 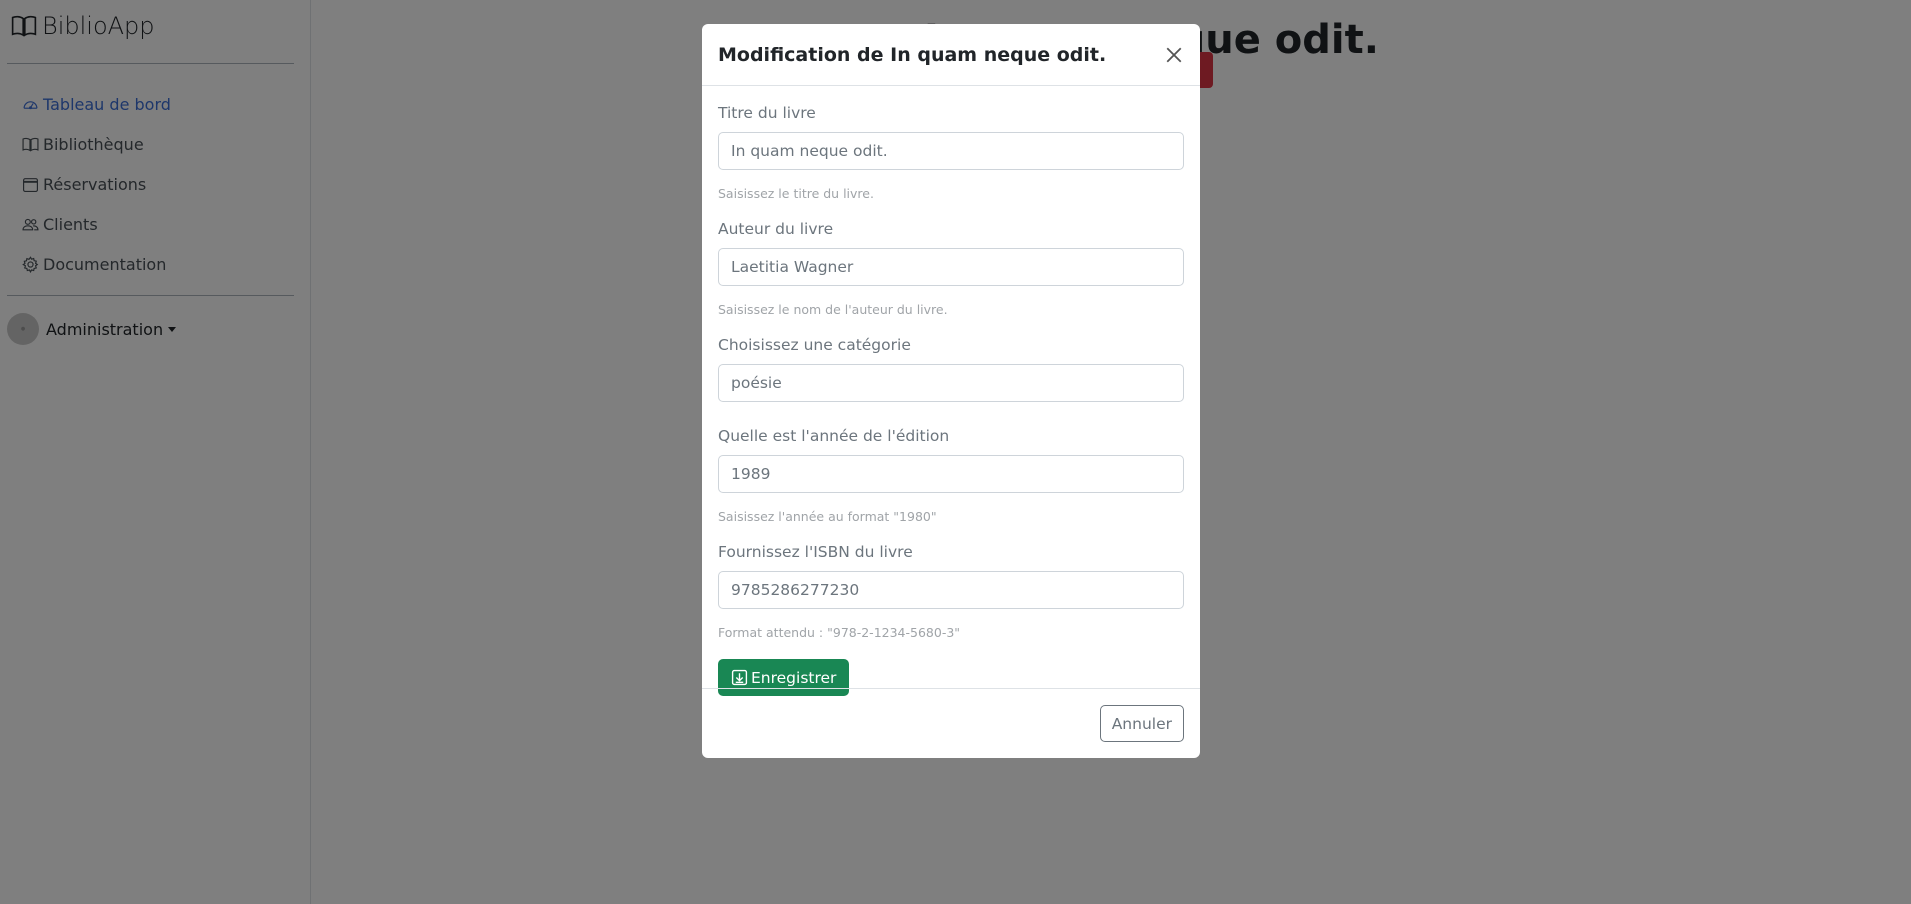 I want to click on modal-header: Modification de In quam neque odit., so click(x=951, y=55).